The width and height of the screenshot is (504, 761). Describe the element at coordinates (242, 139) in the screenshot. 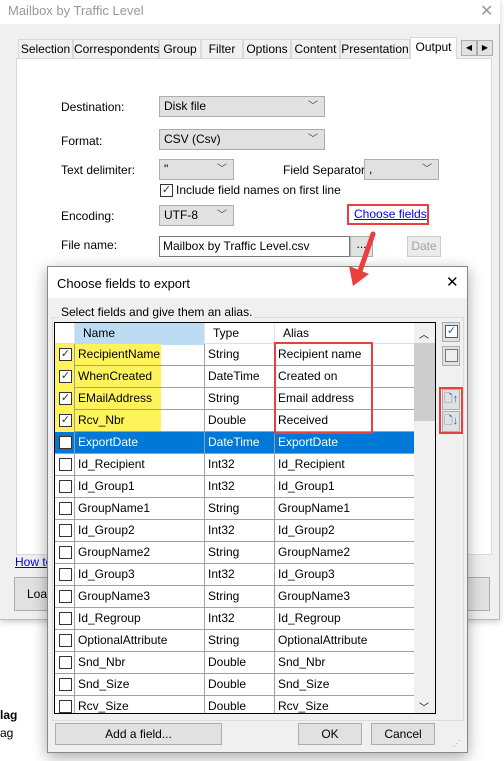

I see `format-select: CSV (Csv) ﹀` at that location.